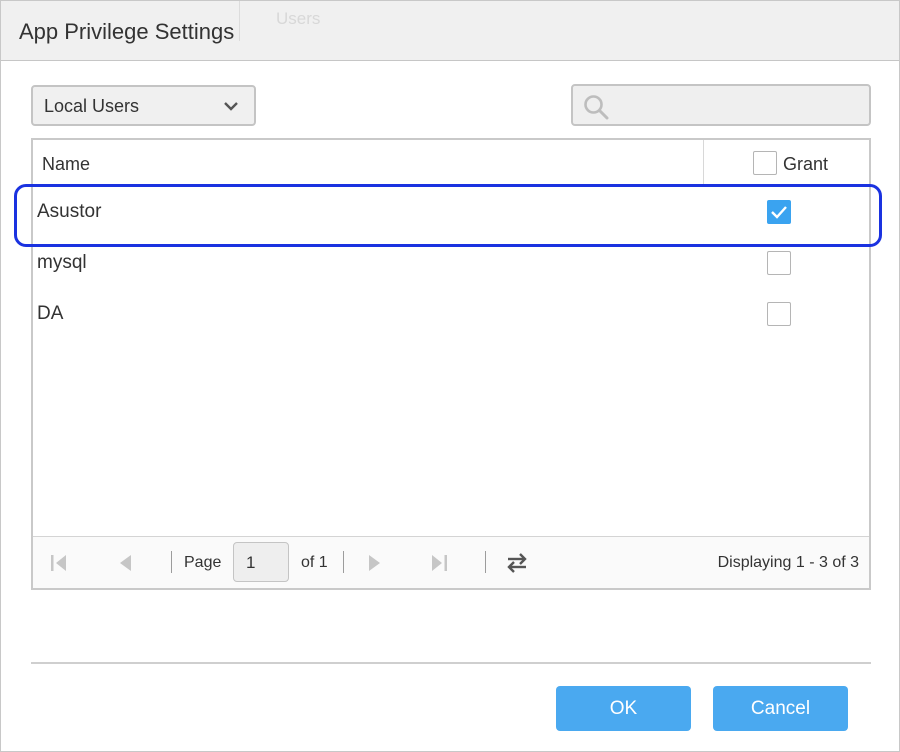  What do you see at coordinates (703, 163) in the screenshot?
I see `column-divider` at bounding box center [703, 163].